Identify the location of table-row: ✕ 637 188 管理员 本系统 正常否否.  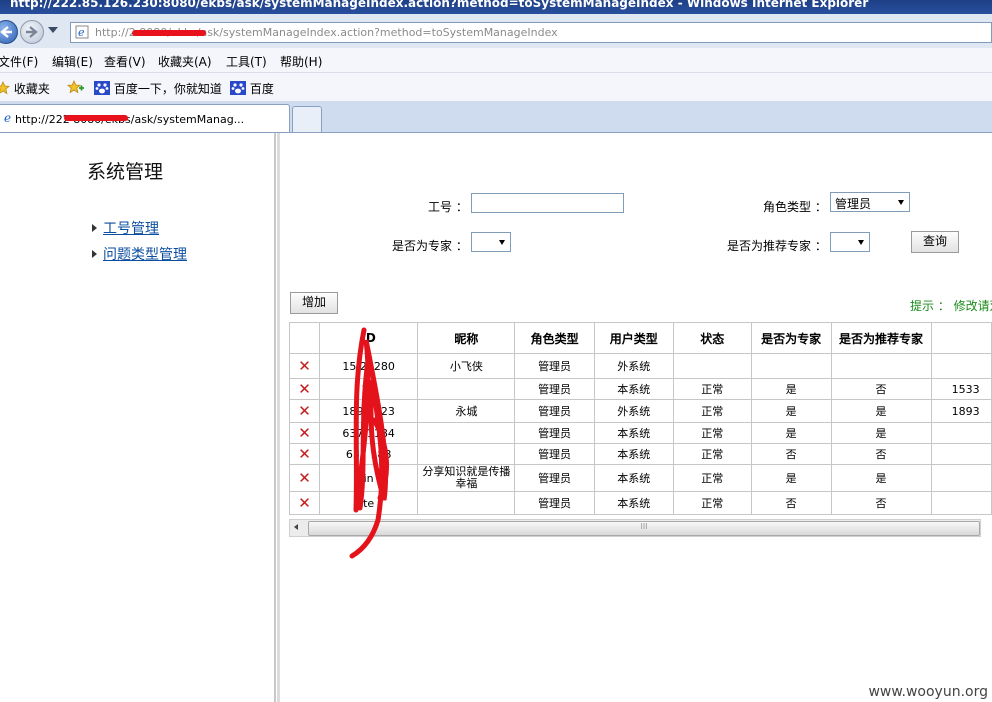
(640, 454).